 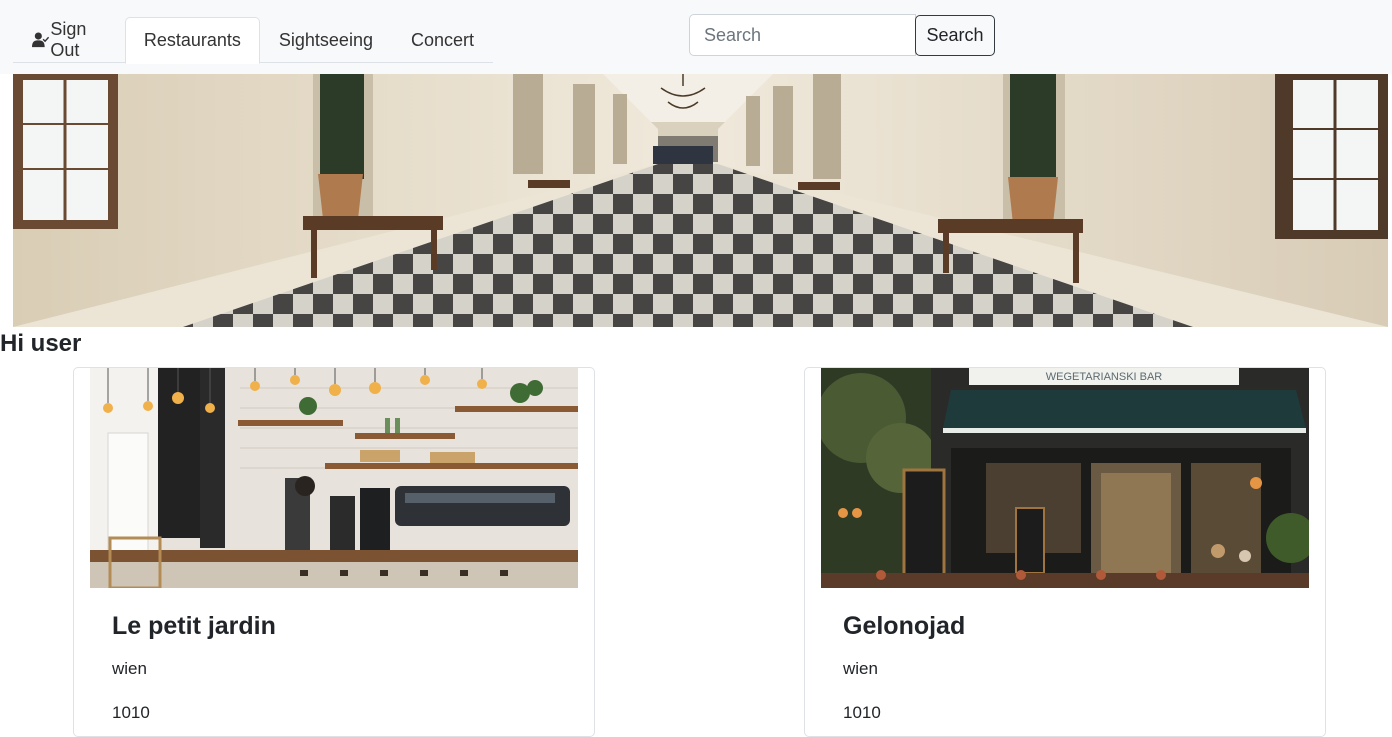 I want to click on restaurant-storefront-illustration: WEGETARIANSKI BAR, so click(x=1065, y=478).